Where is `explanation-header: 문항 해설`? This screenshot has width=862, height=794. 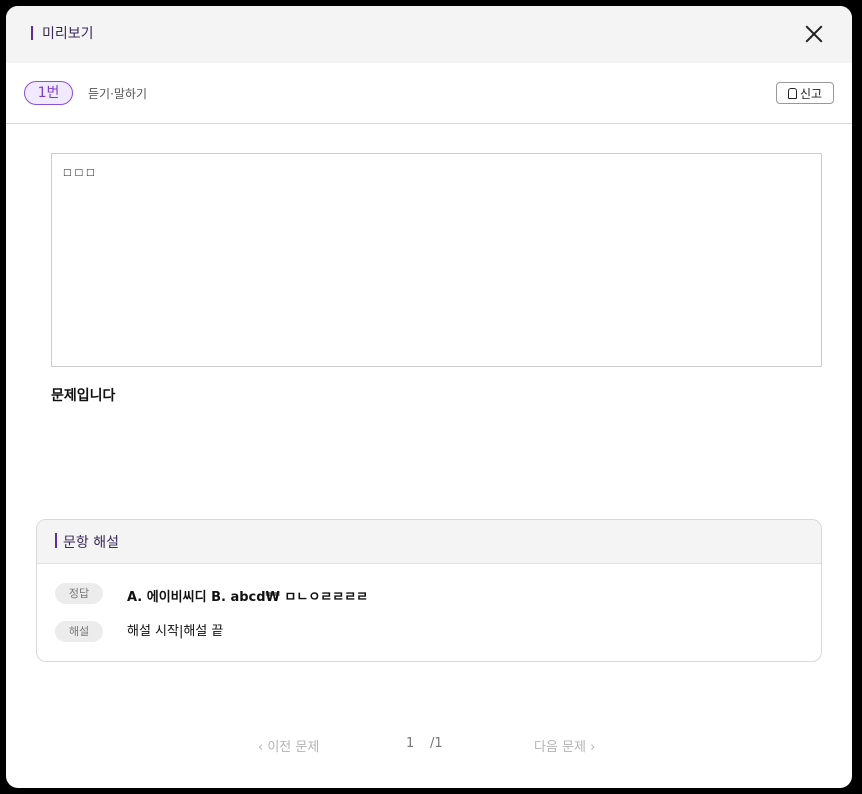
explanation-header: 문항 해설 is located at coordinates (429, 542).